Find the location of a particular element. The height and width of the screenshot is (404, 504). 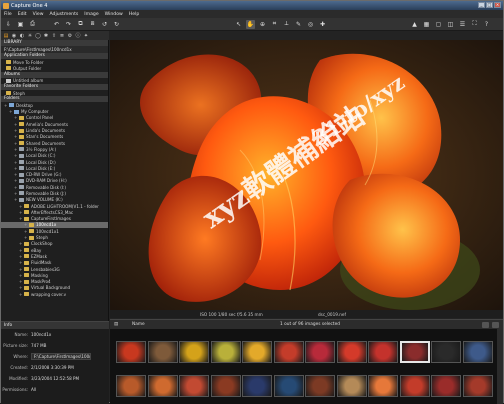

rotate-right-icon: ↷ is located at coordinates (68, 24).